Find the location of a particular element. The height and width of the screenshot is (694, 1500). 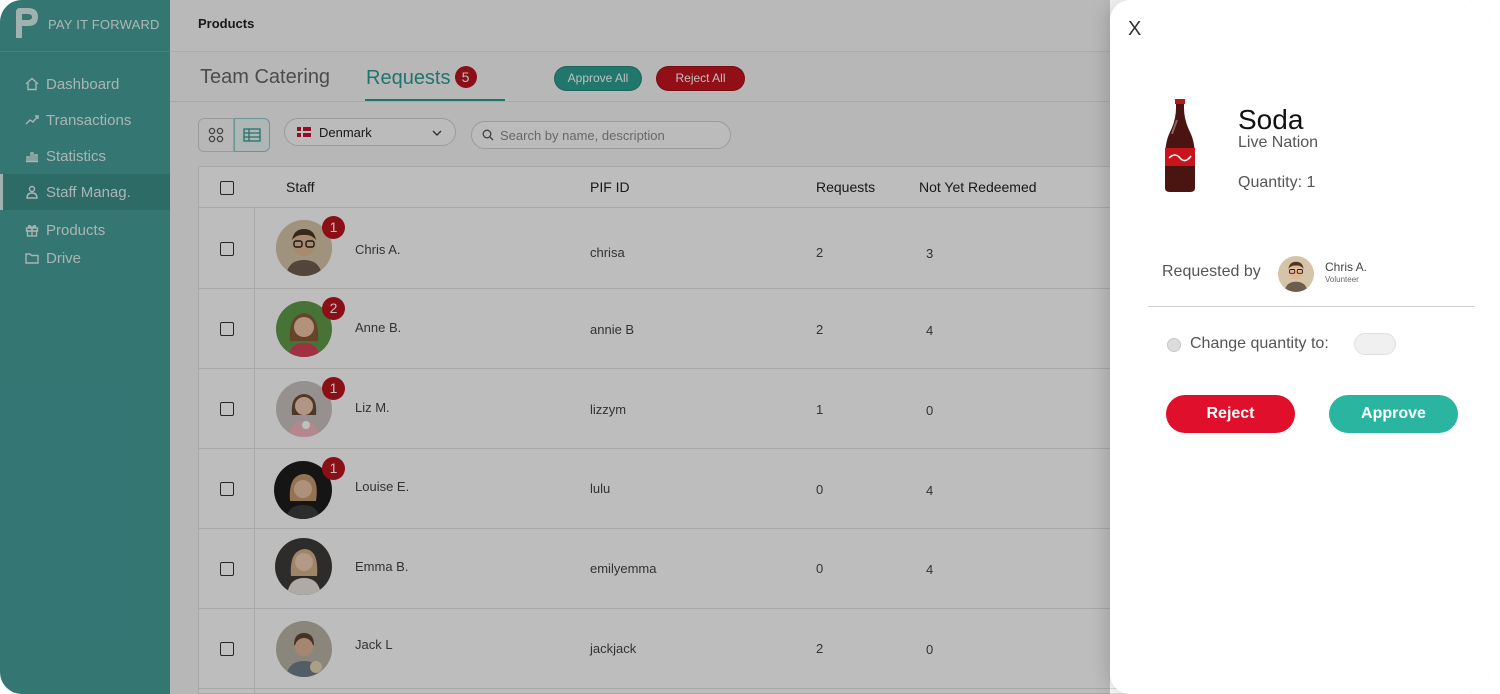

panel-divider is located at coordinates (1311, 306).